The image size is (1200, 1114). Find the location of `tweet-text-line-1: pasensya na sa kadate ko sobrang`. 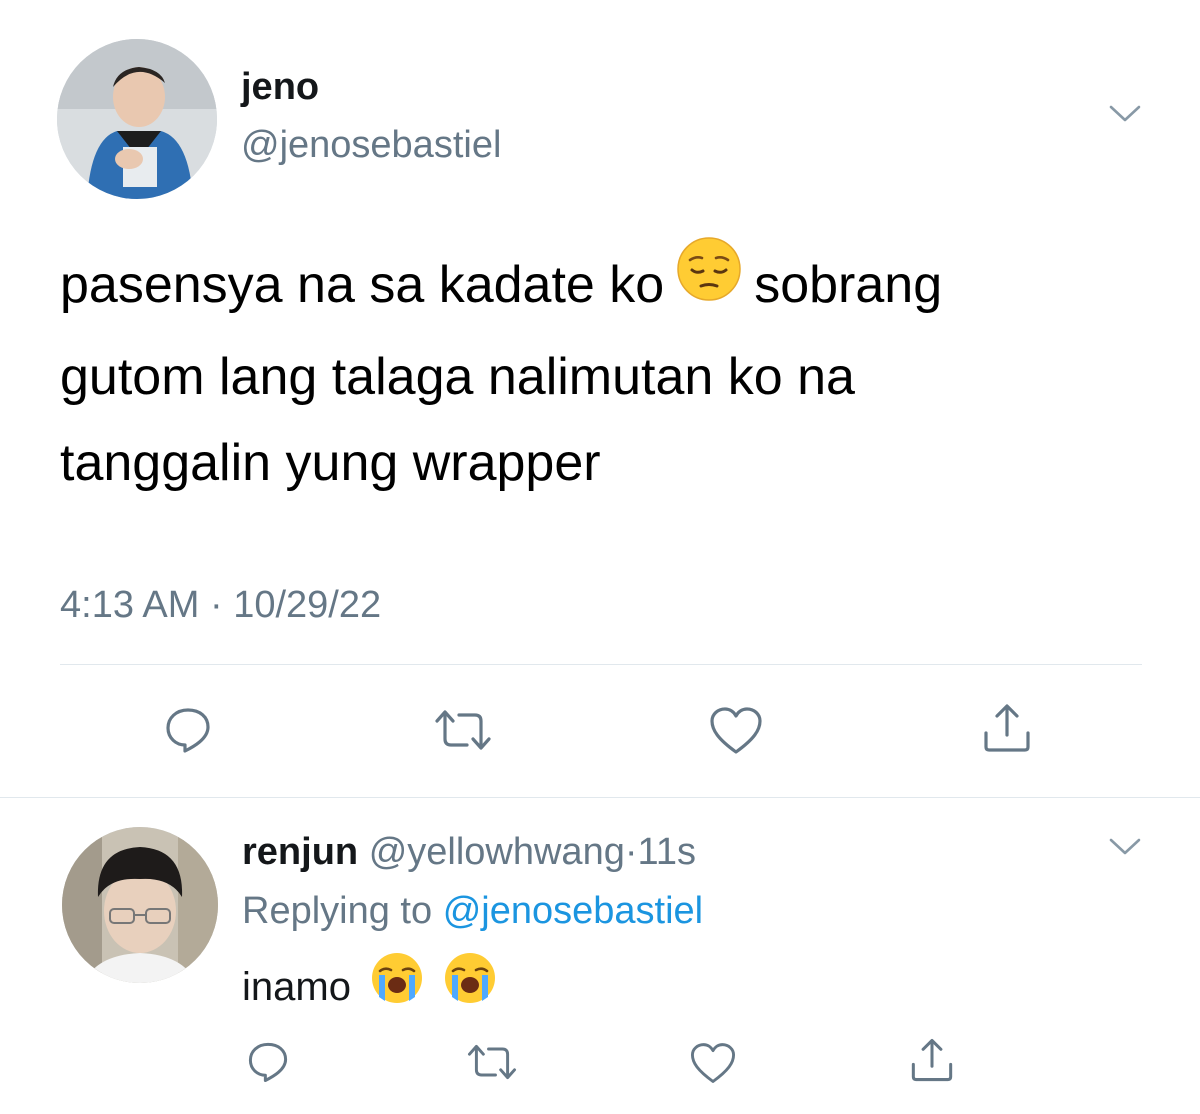

tweet-text-line-1: pasensya na sa kadate ko sobrang is located at coordinates (610, 285).